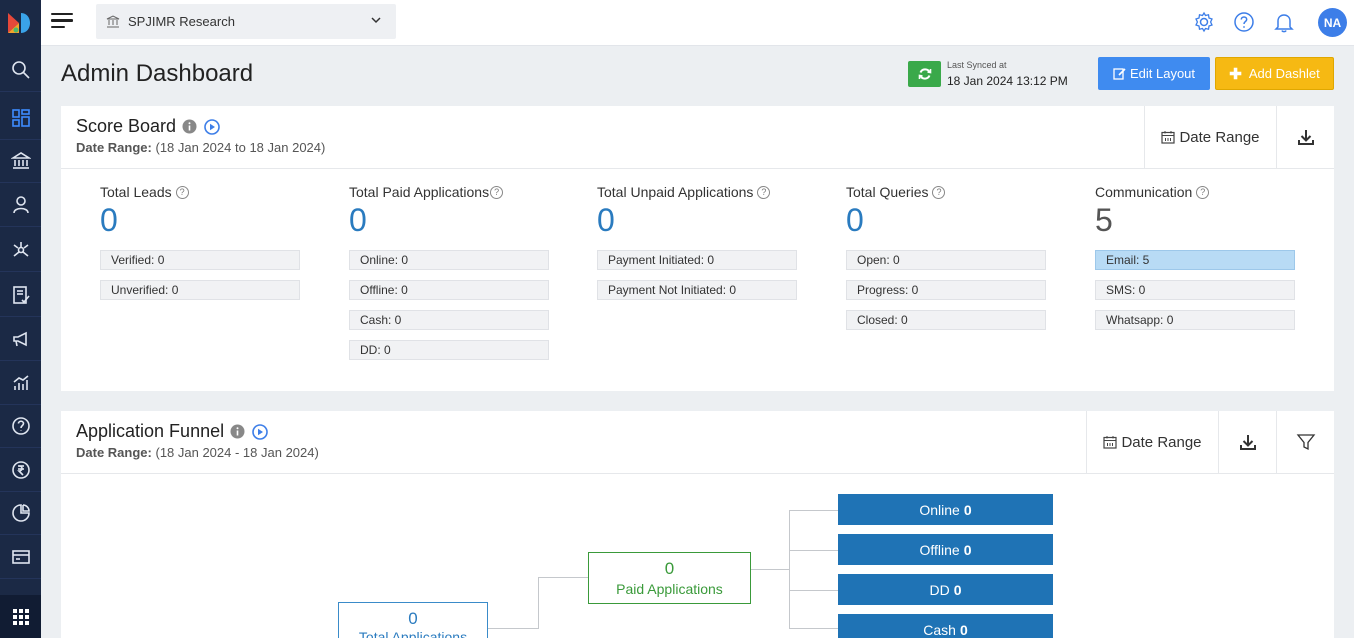 This screenshot has width=1354, height=638. What do you see at coordinates (1219, 137) in the screenshot?
I see `date-range-button-label: Date Range` at bounding box center [1219, 137].